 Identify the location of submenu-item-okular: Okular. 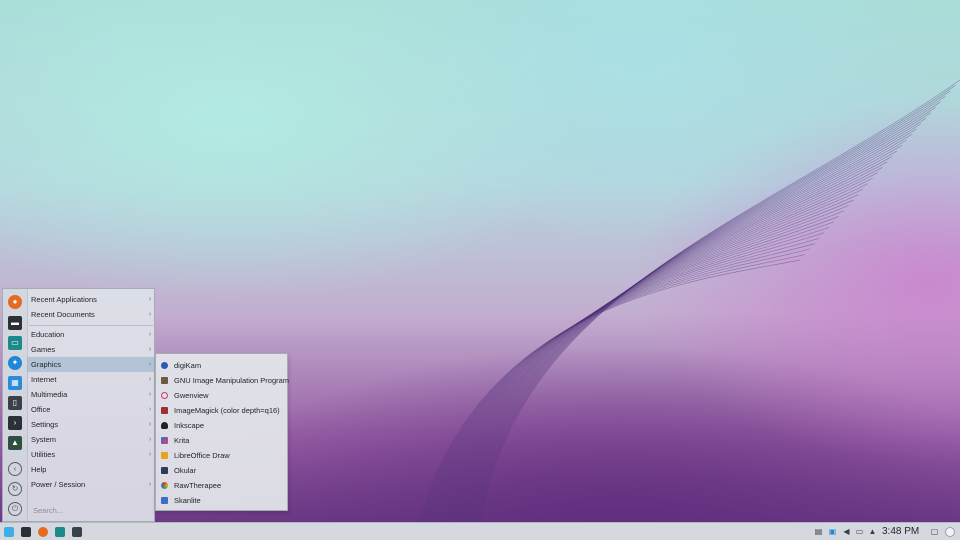
(222, 470).